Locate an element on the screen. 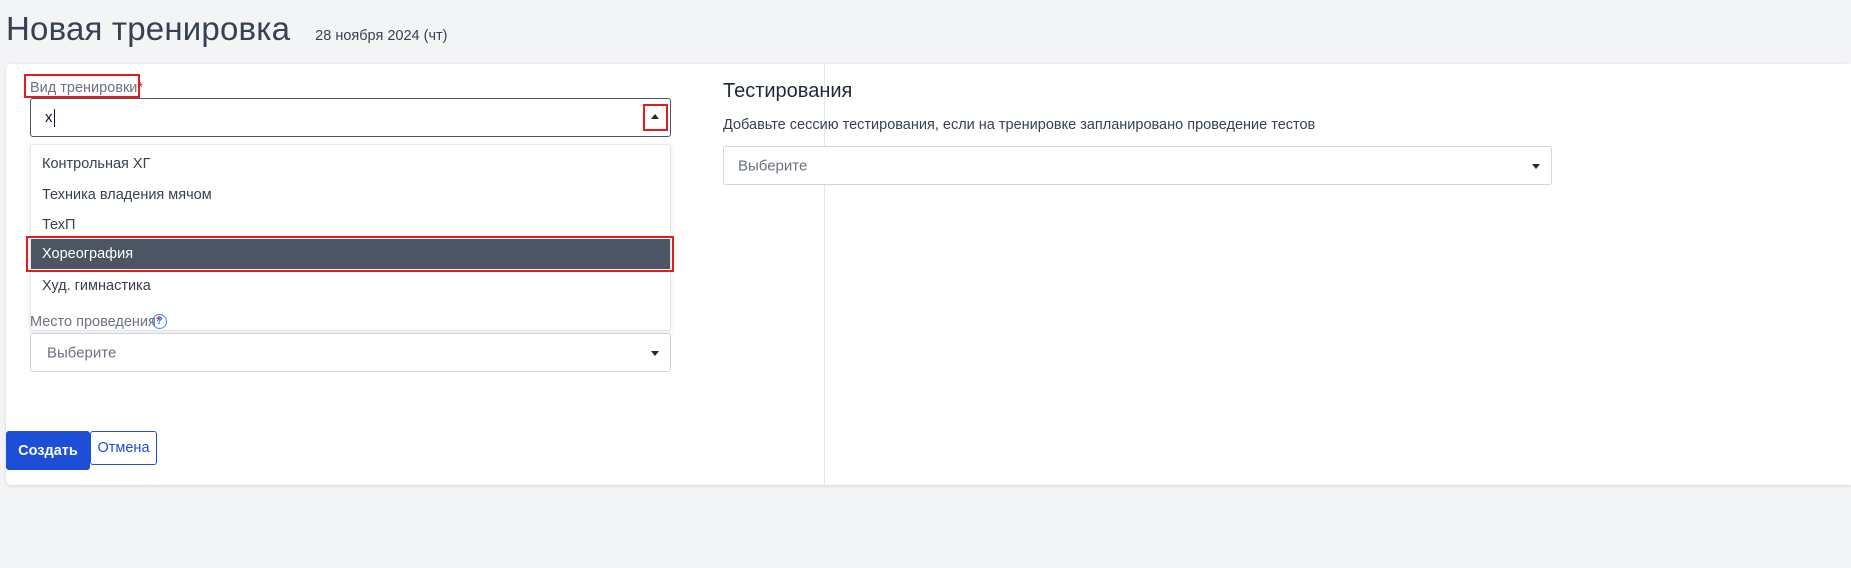 This screenshot has width=1851, height=568. cancel-button: Отмена is located at coordinates (123, 448).